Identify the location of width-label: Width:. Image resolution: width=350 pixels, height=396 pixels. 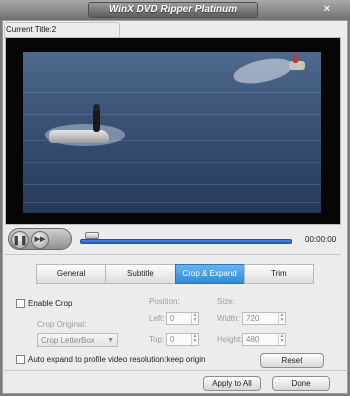
(228, 318).